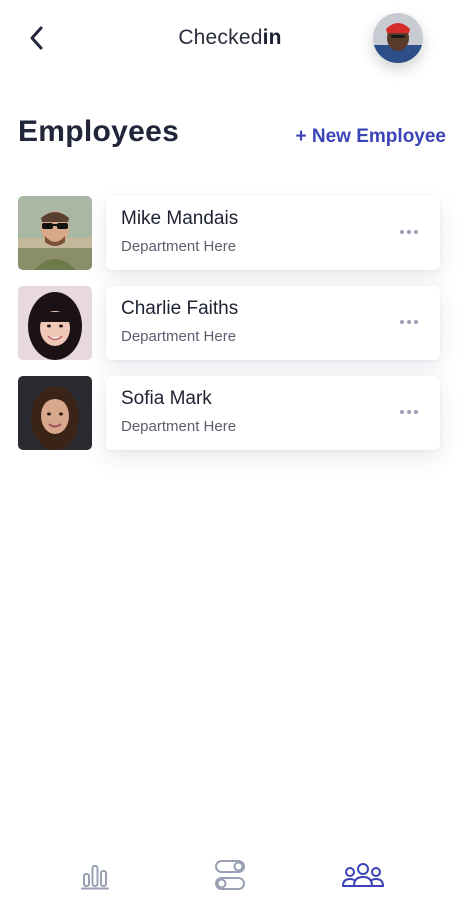 Image resolution: width=460 pixels, height=900 pixels. I want to click on user-avatar, so click(398, 38).